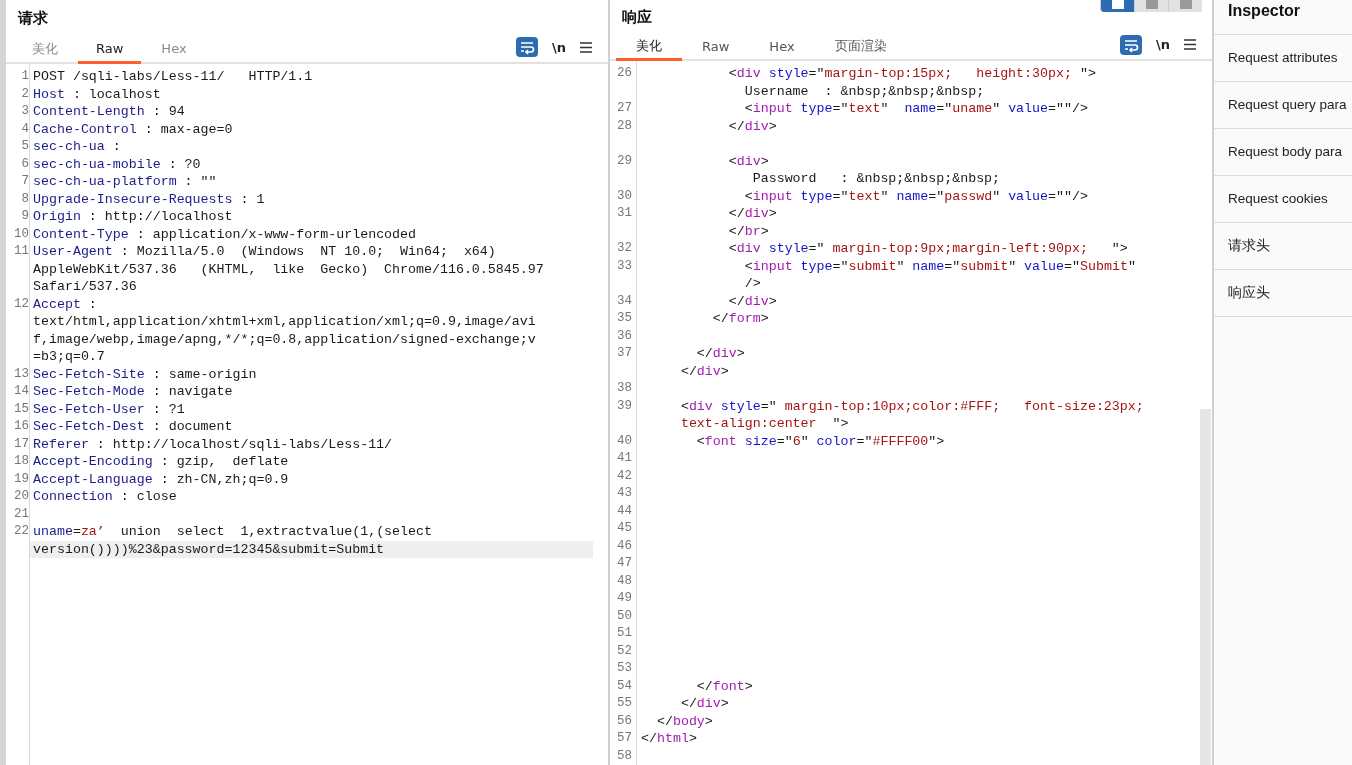 Image resolution: width=1352 pixels, height=765 pixels. What do you see at coordinates (624, 685) in the screenshot?
I see `line-number: 54` at bounding box center [624, 685].